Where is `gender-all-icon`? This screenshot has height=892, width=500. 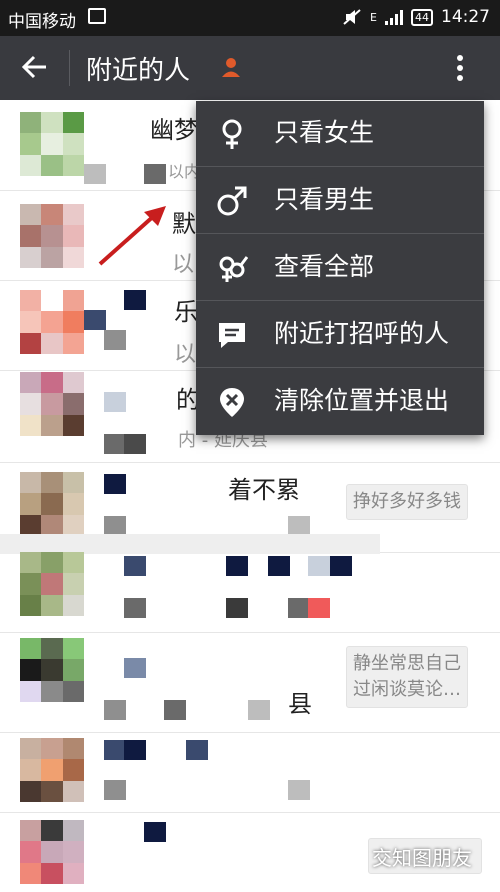
gender-all-icon is located at coordinates (233, 269).